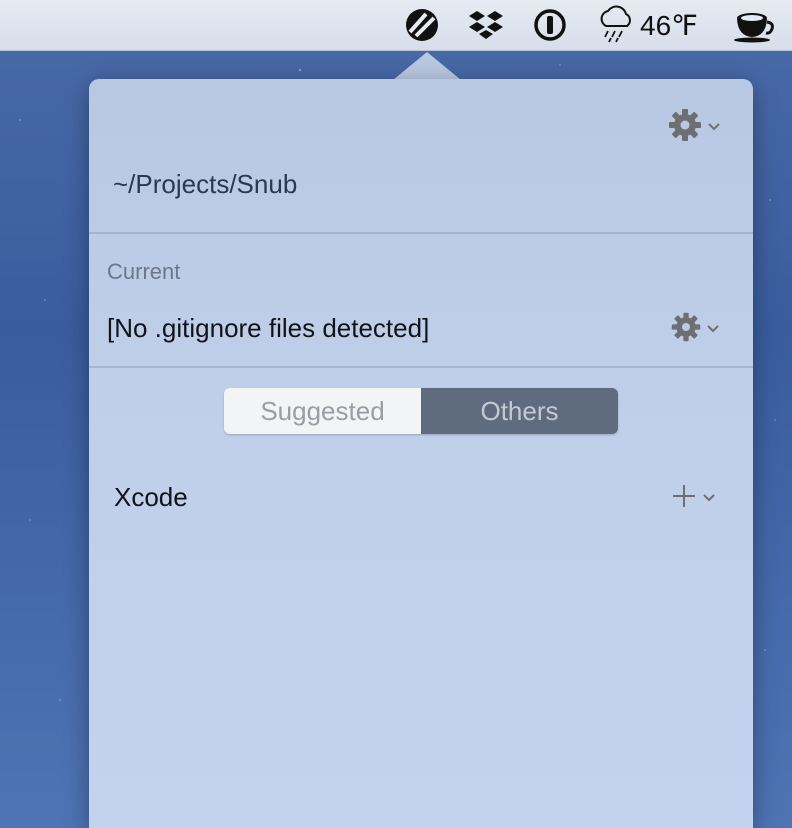 This screenshot has width=792, height=828. Describe the element at coordinates (205, 184) in the screenshot. I see `project-path: ~/Projects/Snub` at that location.